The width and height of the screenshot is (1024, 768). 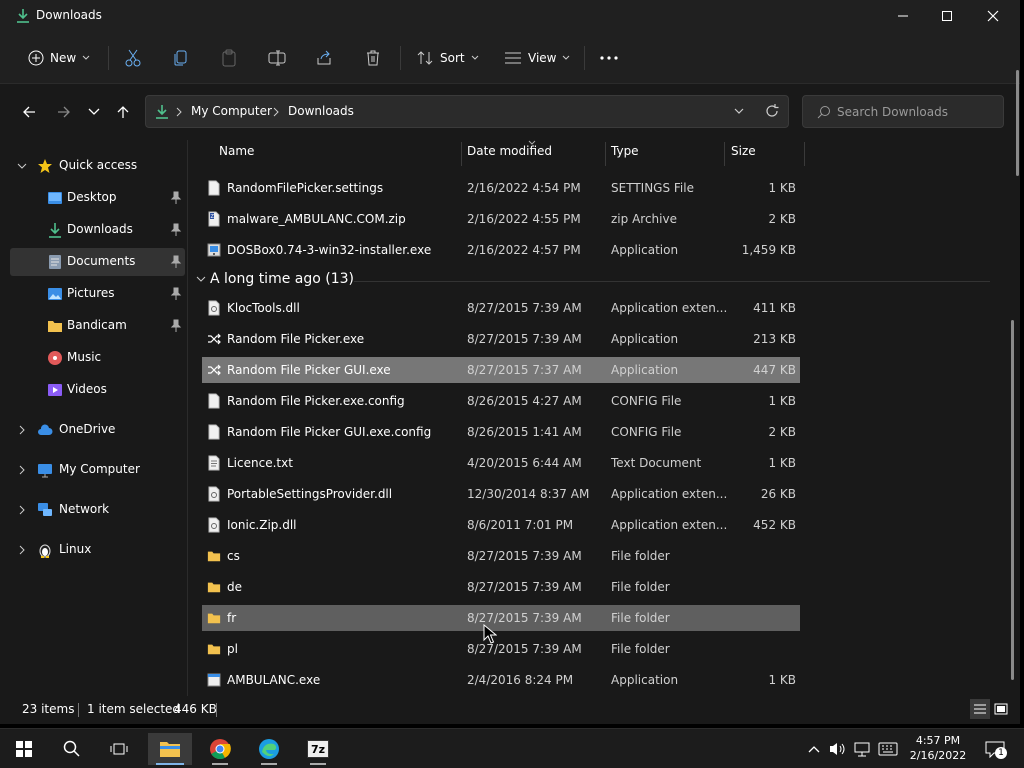 I want to click on more-options-button, so click(x=609, y=58).